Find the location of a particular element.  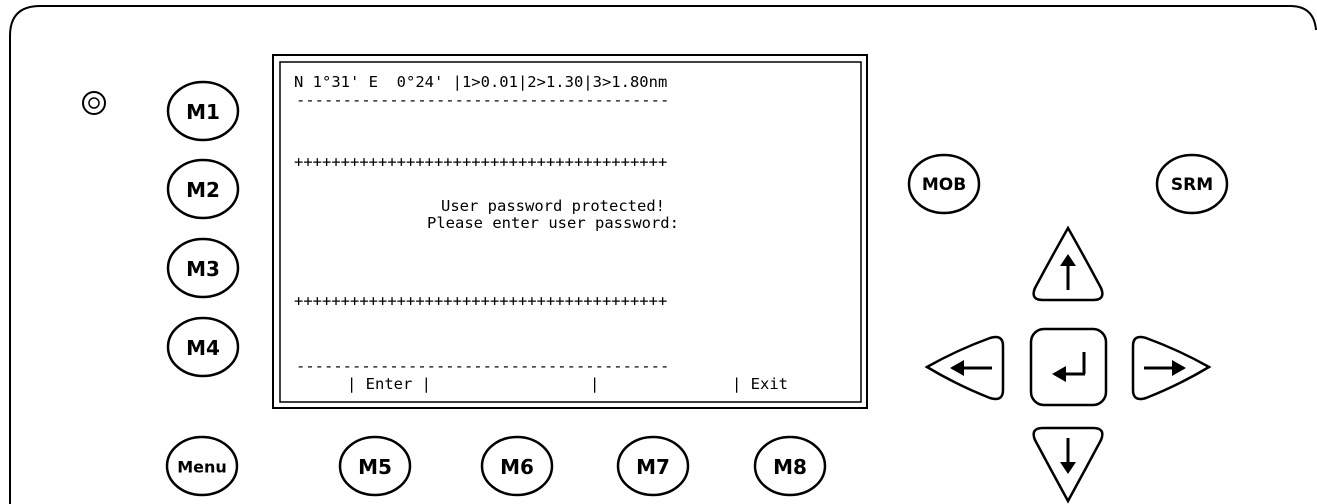

m6-button-label: M6 is located at coordinates (517, 467).